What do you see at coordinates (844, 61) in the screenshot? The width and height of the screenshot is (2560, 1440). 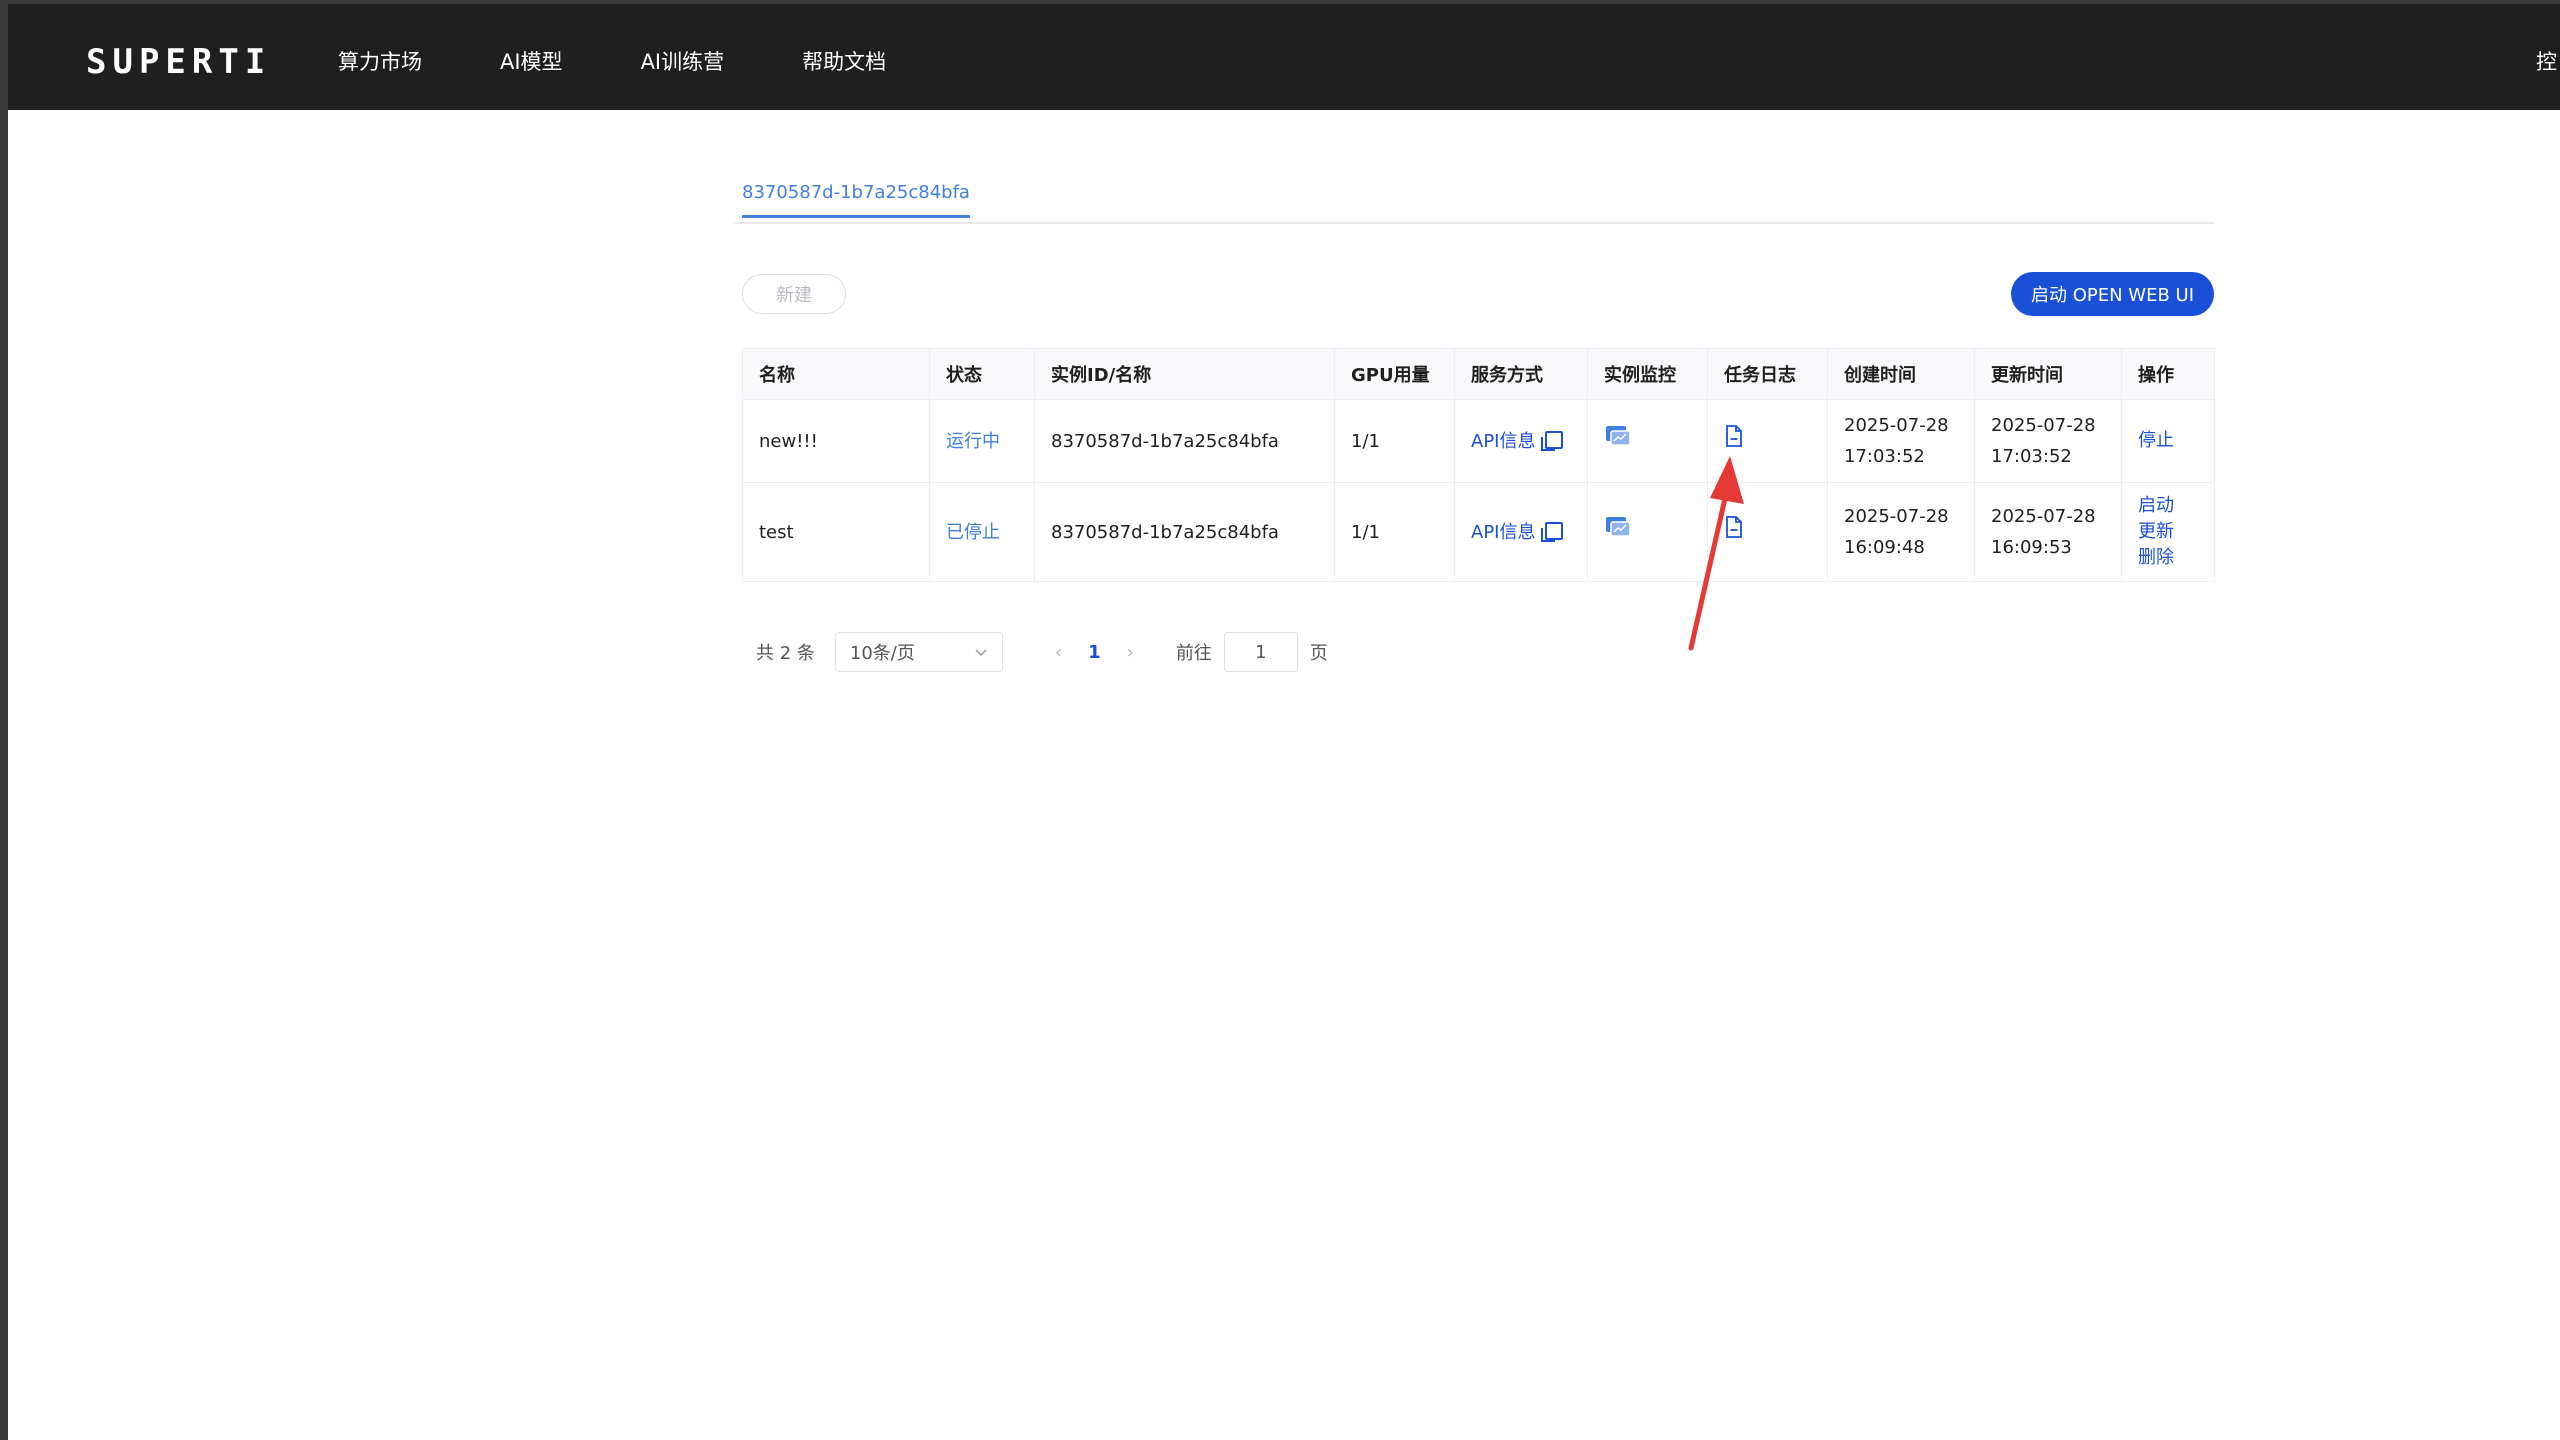 I see `nav-item-help-docs: 帮助文档` at bounding box center [844, 61].